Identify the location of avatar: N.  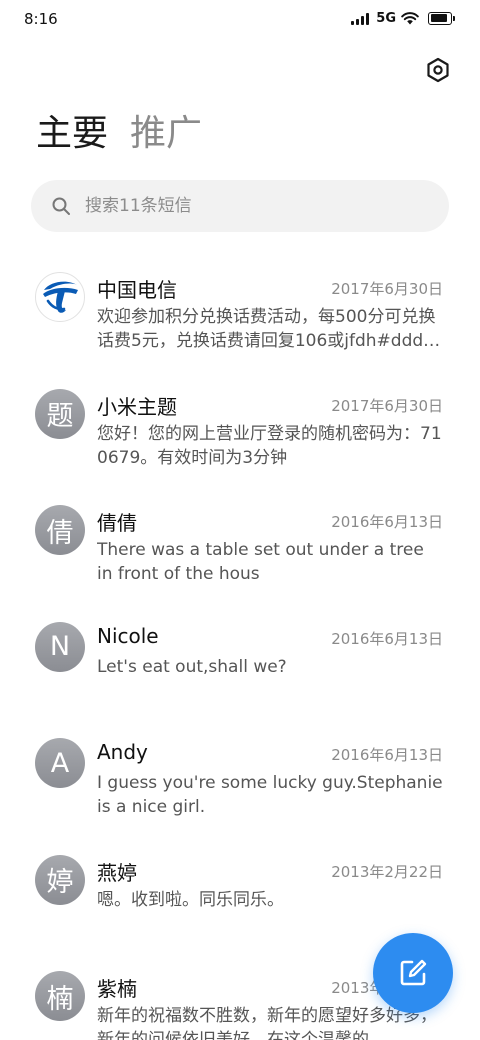
(60, 646).